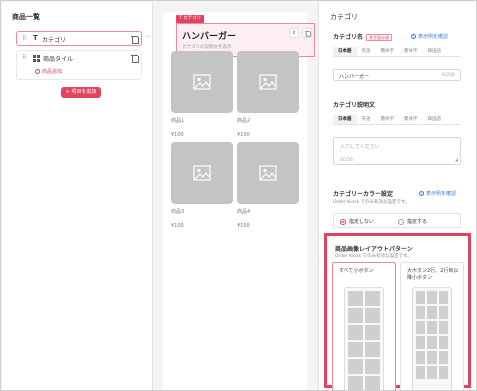 Image resolution: width=477 pixels, height=391 pixels. I want to click on color-radio-group: 指定しない 指定する, so click(397, 220).